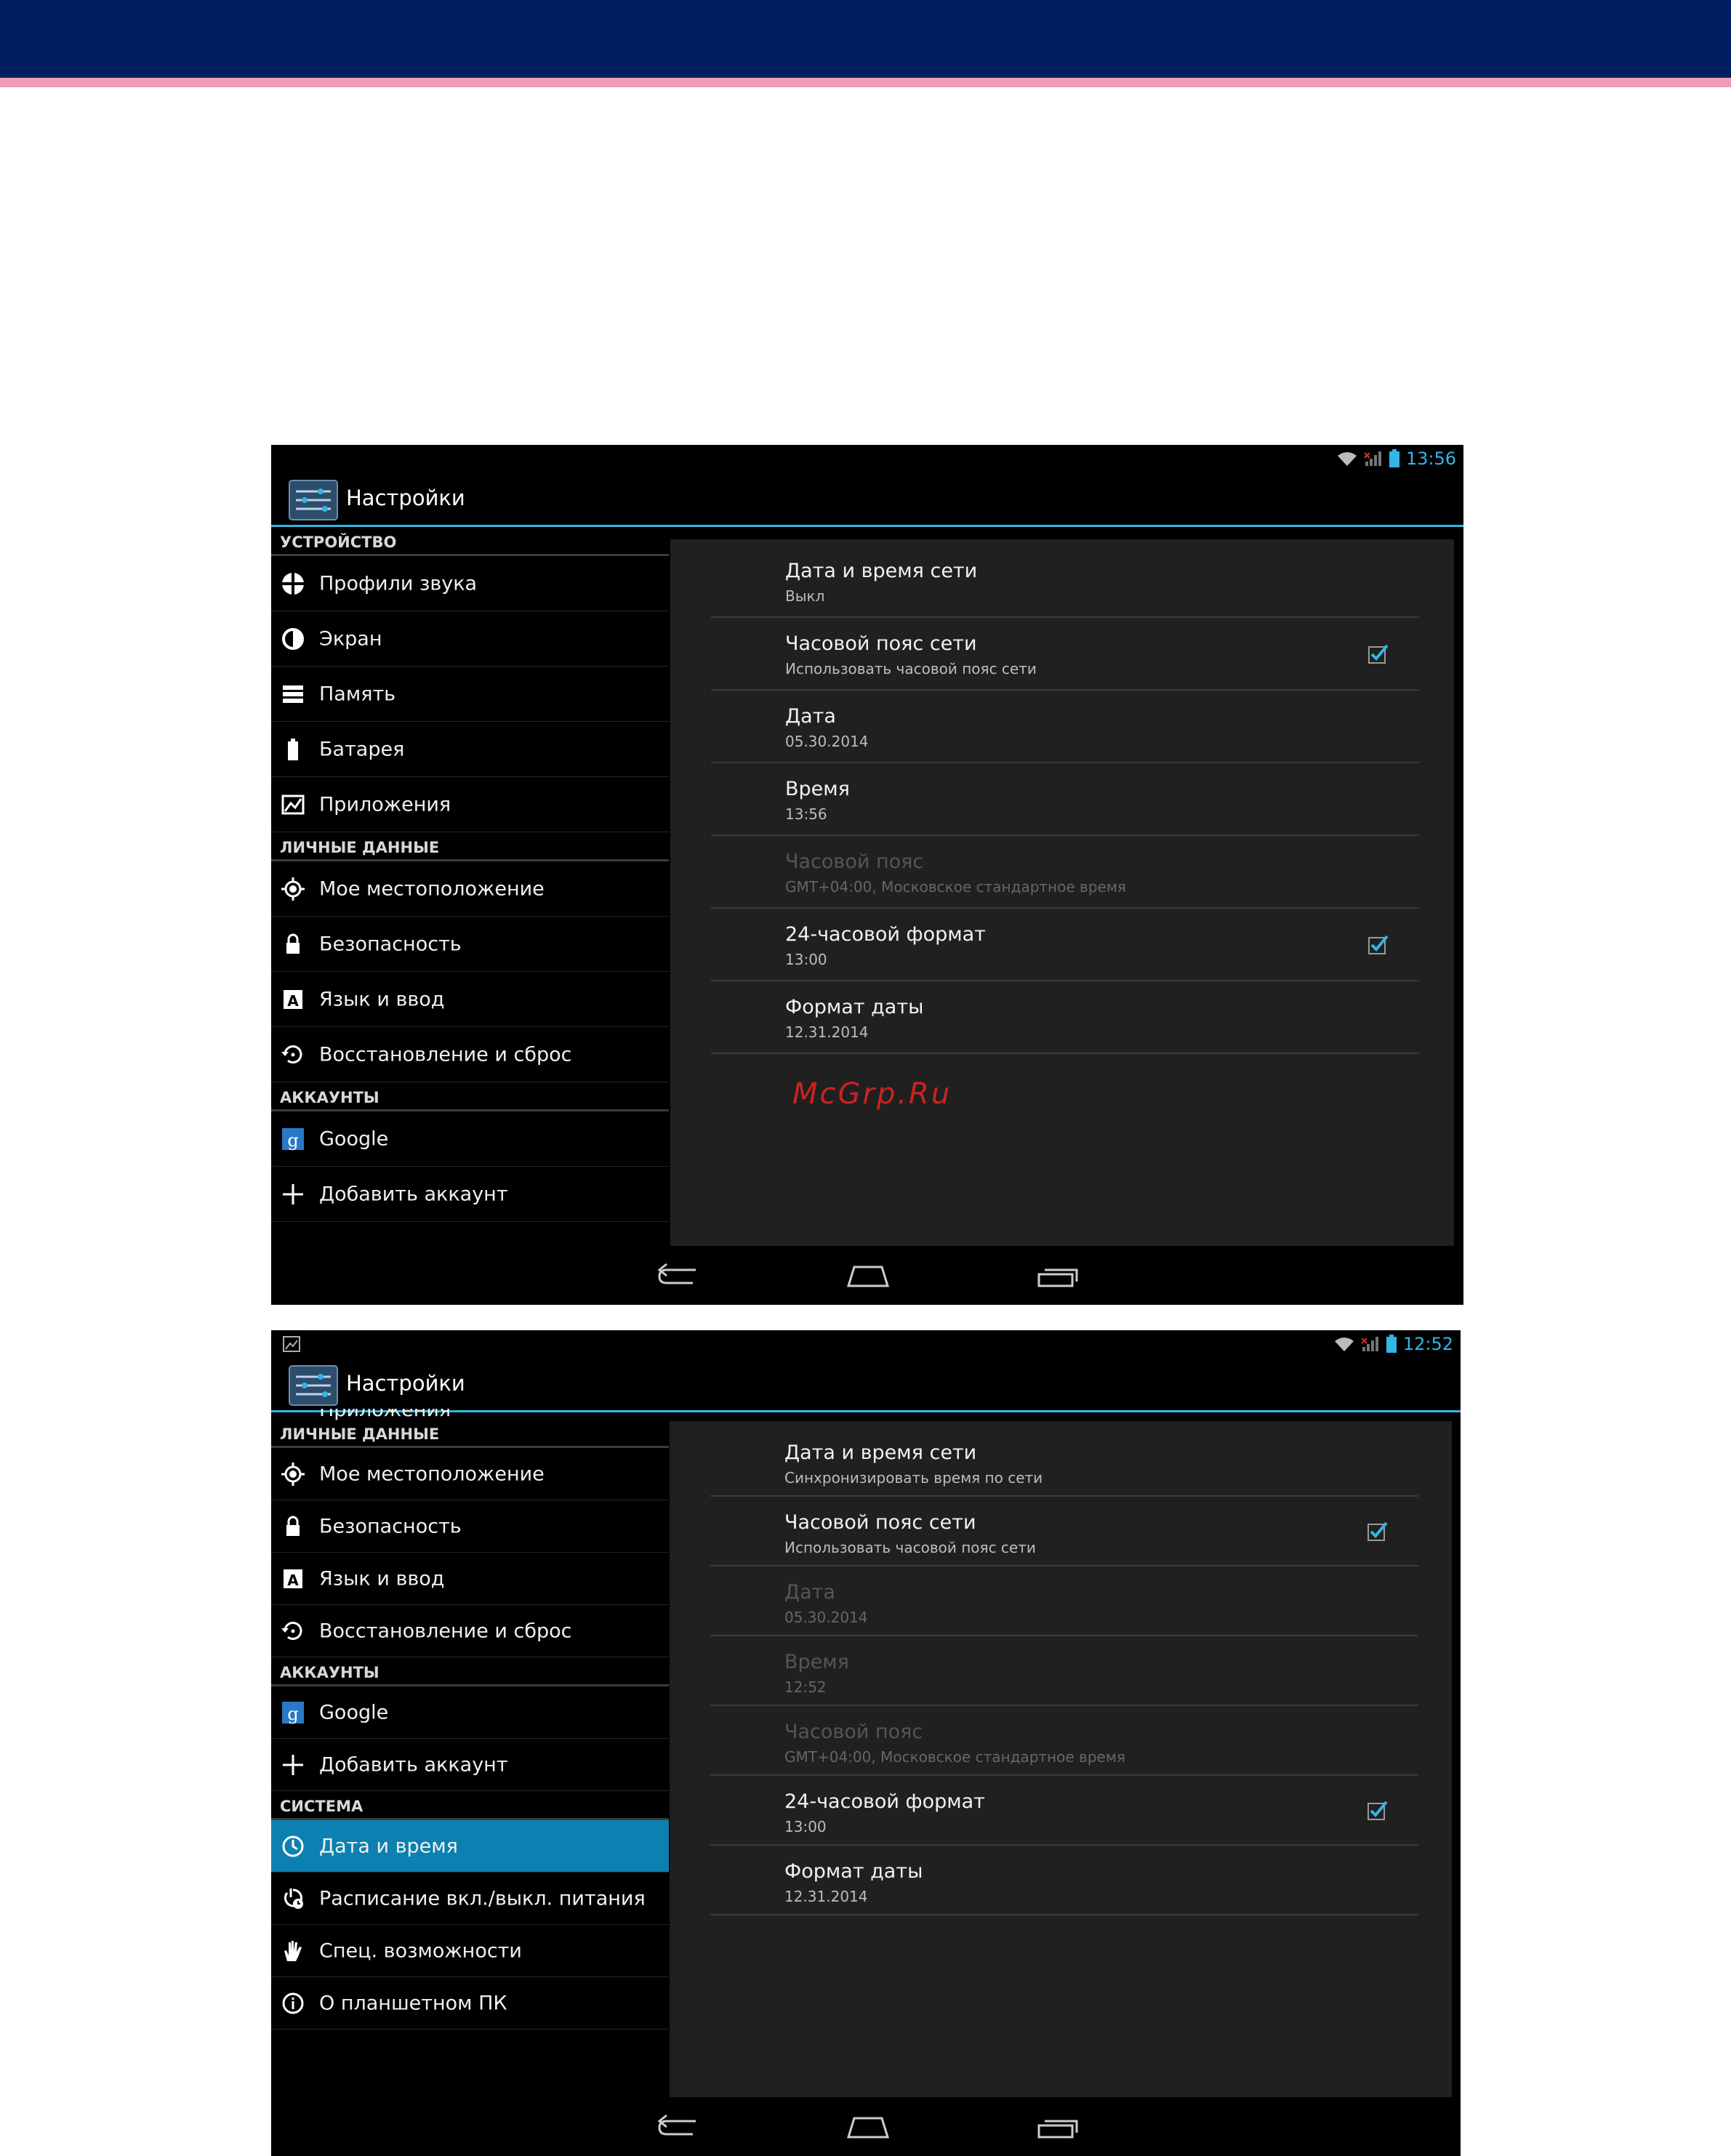 This screenshot has width=1731, height=2156. I want to click on pref-summary: Выкл, so click(805, 596).